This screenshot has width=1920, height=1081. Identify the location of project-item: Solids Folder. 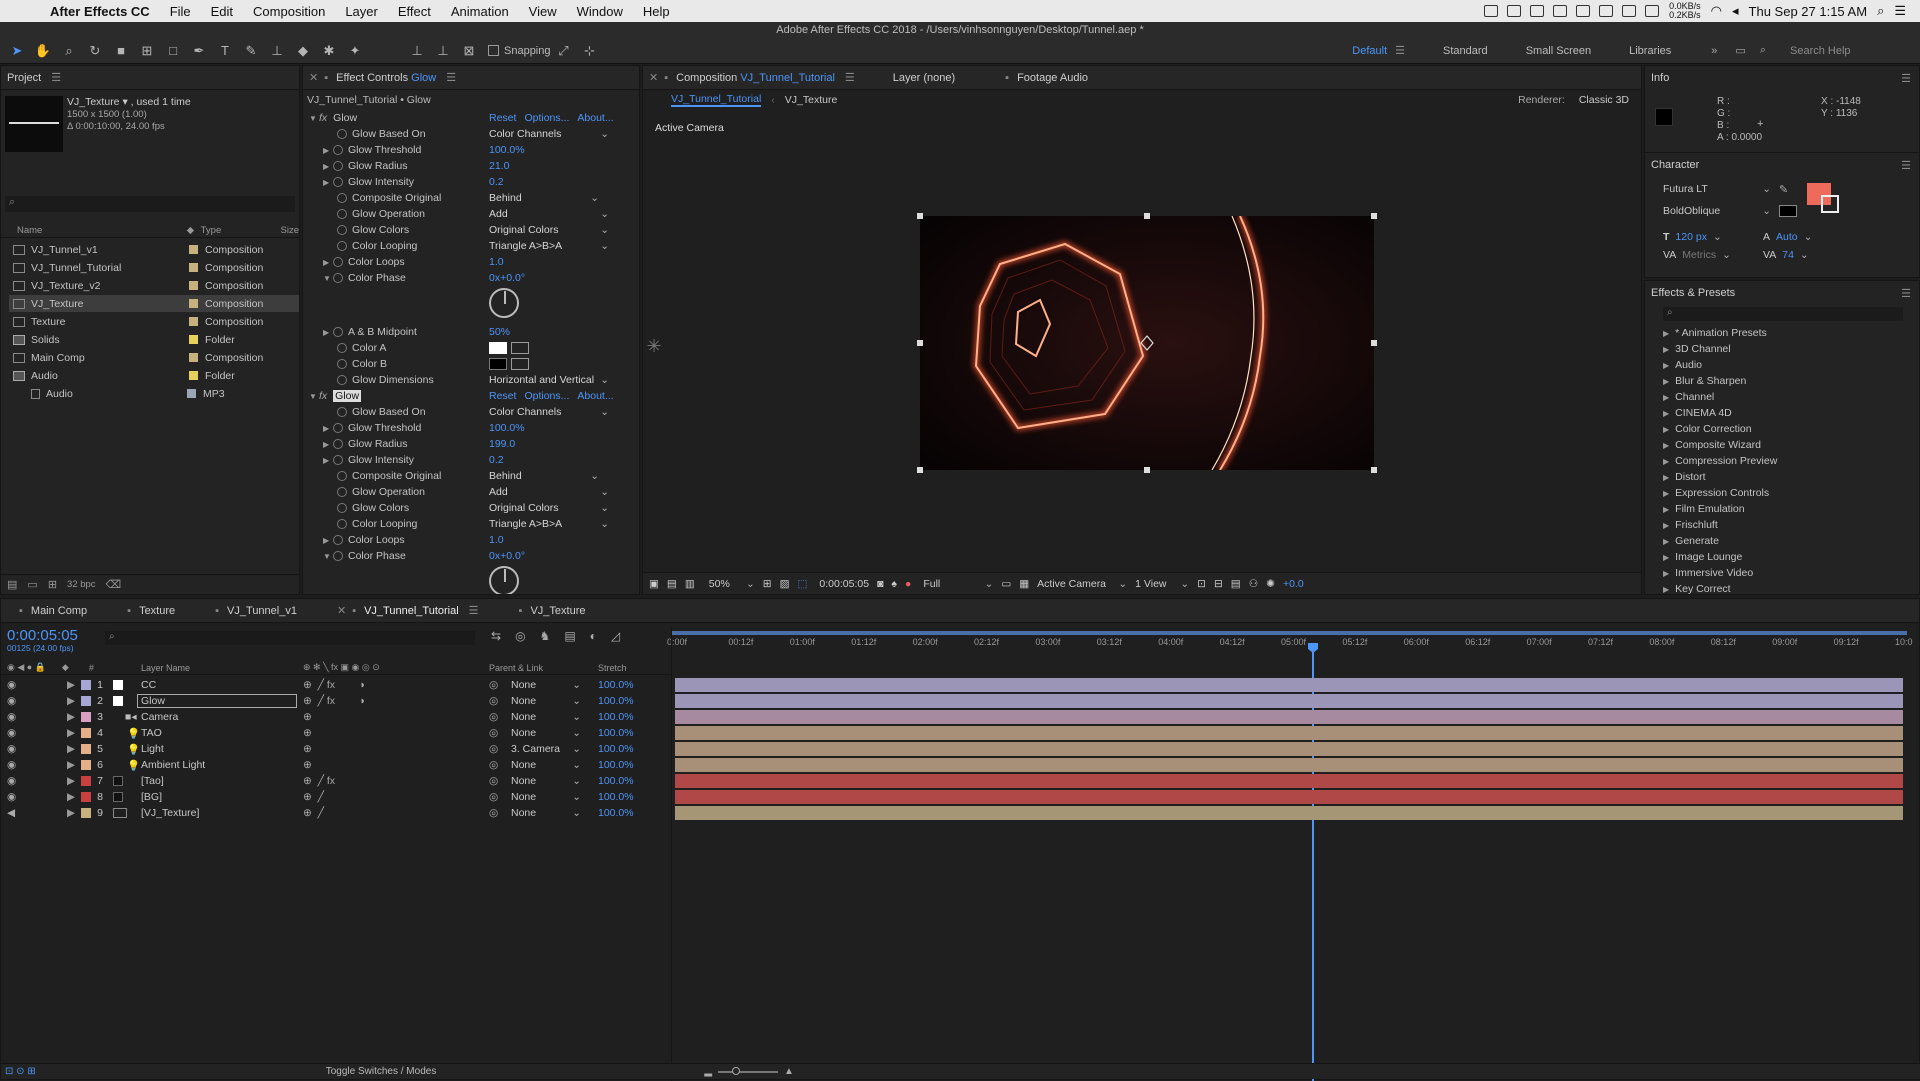
(154, 339).